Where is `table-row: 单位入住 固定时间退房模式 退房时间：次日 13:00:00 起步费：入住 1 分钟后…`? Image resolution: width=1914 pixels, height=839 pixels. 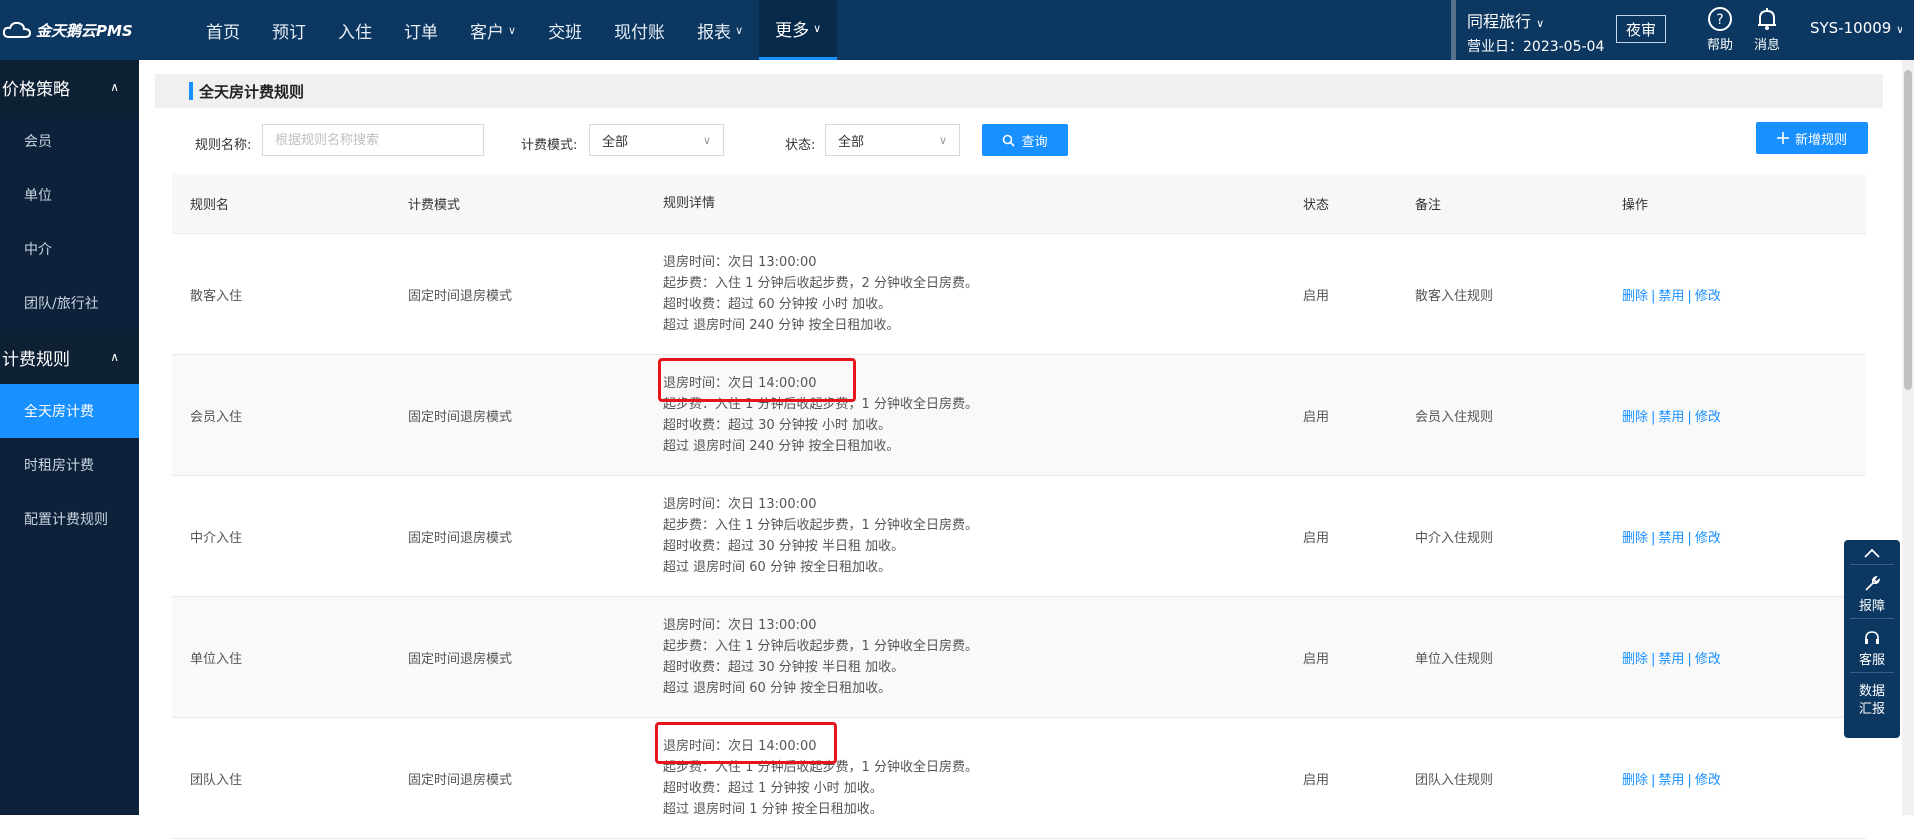 table-row: 单位入住 固定时间退房模式 退房时间：次日 13:00:00 起步费：入住 1 分钟后… is located at coordinates (1019, 657).